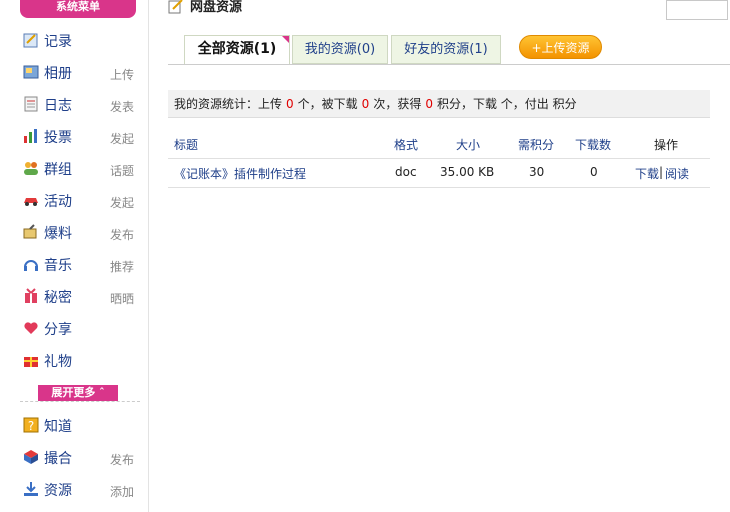  I want to click on sidebar-item-music: 音乐 推荐, so click(81, 264).